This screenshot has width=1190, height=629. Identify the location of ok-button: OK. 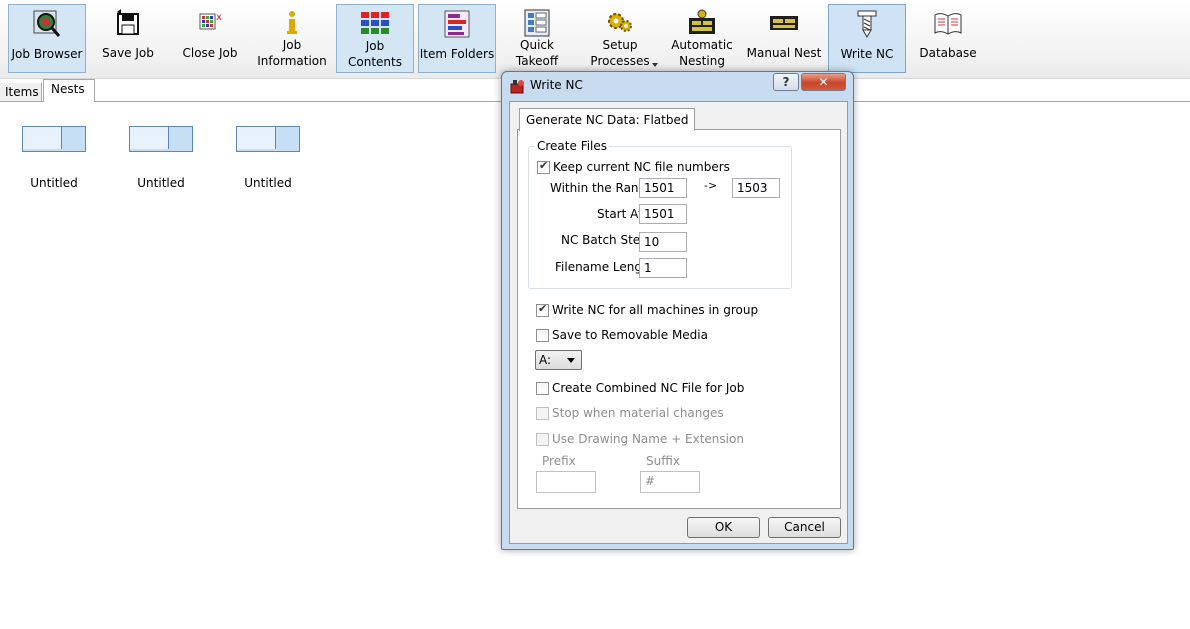
(723, 527).